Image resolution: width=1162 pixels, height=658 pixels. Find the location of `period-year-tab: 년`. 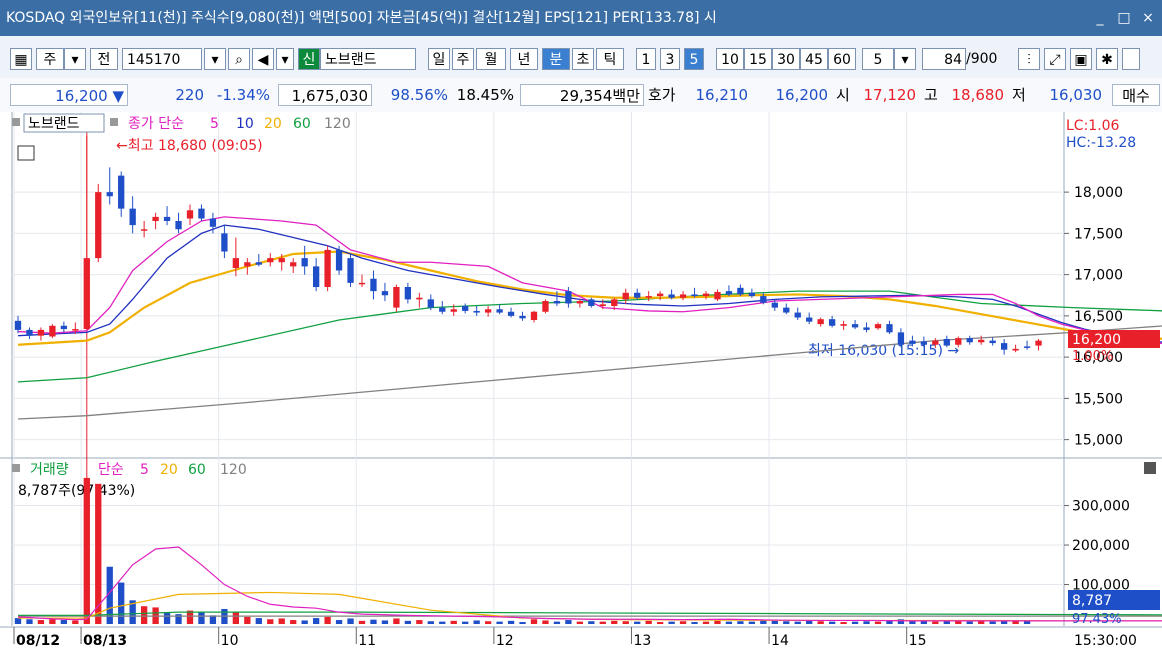

period-year-tab: 년 is located at coordinates (524, 59).